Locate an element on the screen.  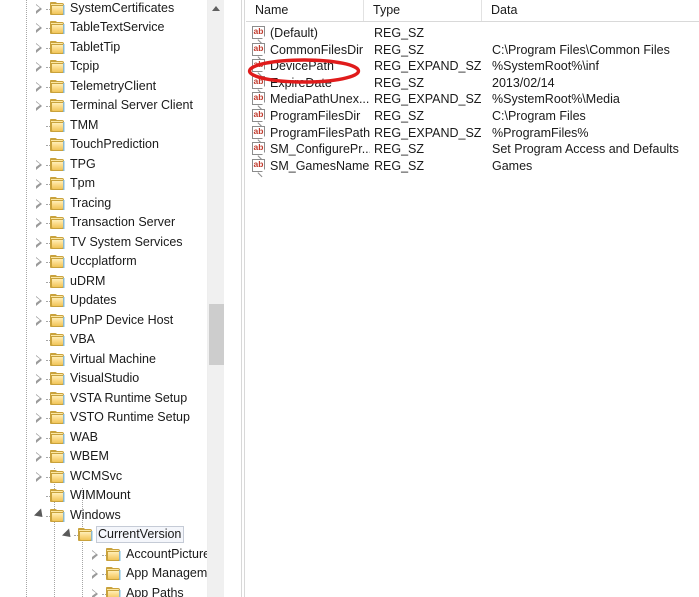
tree-item-accountpicture: AccountPicture is located at coordinates (112, 555).